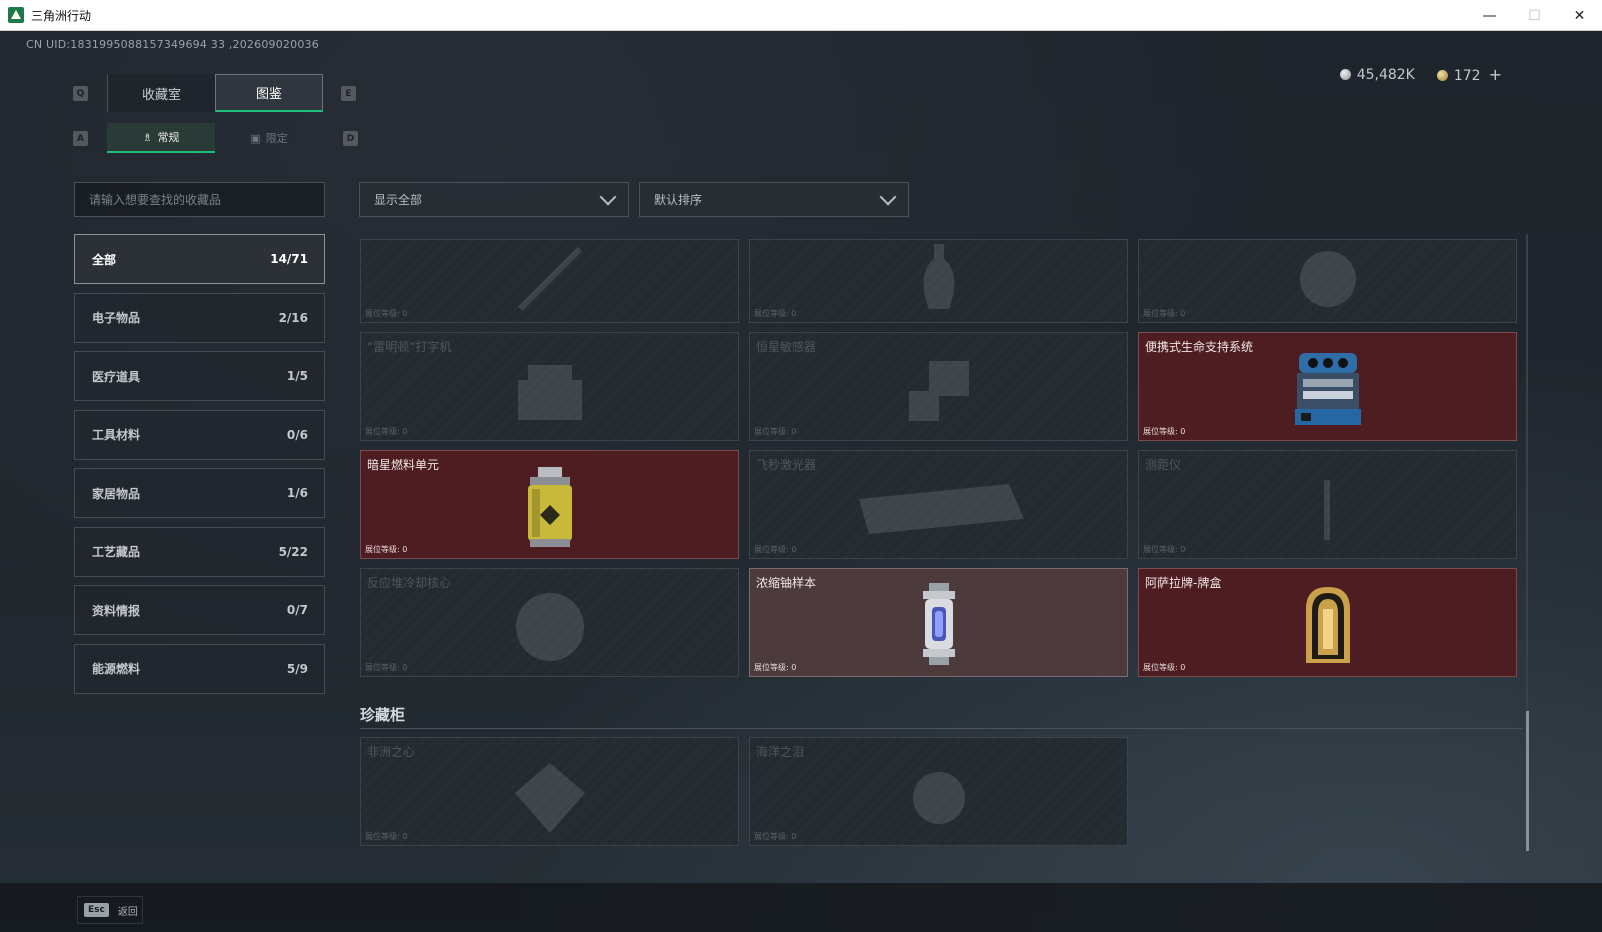  I want to click on item-card: 测距仪 展位等级: 0, so click(1327, 504).